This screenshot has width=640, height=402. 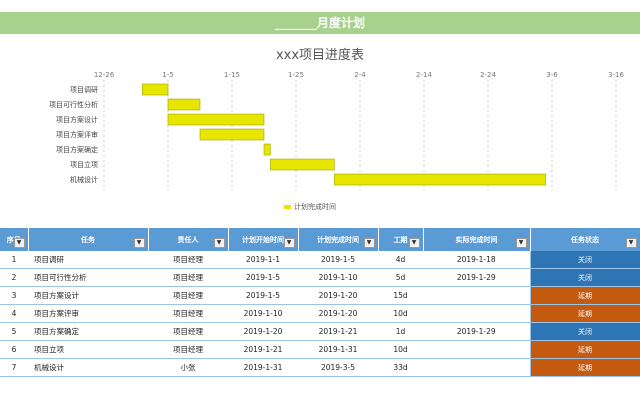 I want to click on header-start: 计划开始时间 ▼, so click(x=263, y=239).